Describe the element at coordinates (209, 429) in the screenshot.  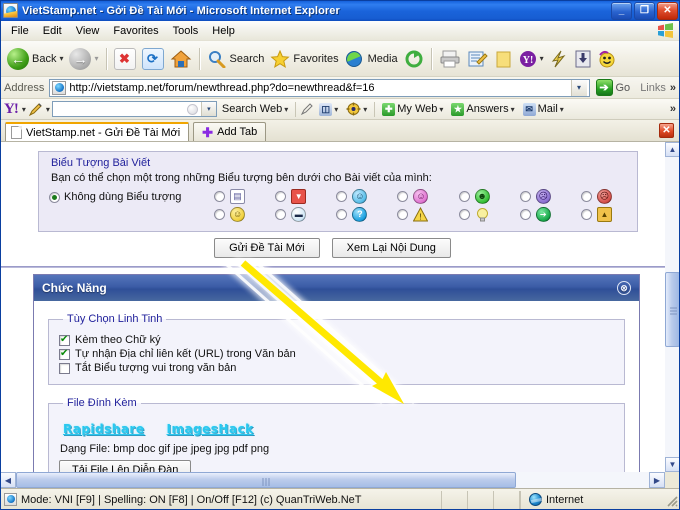
I see `imageshack-link: ImagesHack` at that location.